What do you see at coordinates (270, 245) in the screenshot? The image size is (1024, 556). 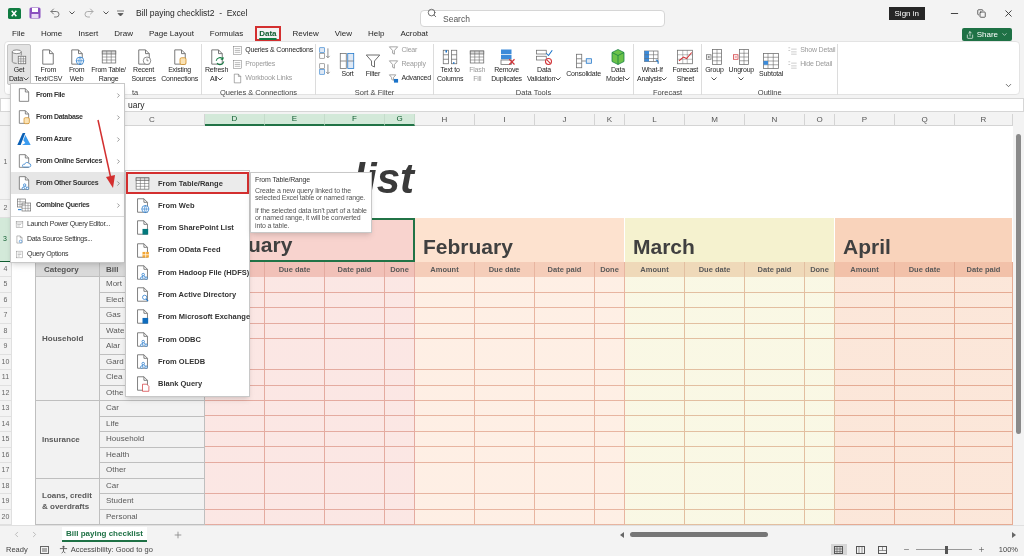 I see `month-name: uary` at bounding box center [270, 245].